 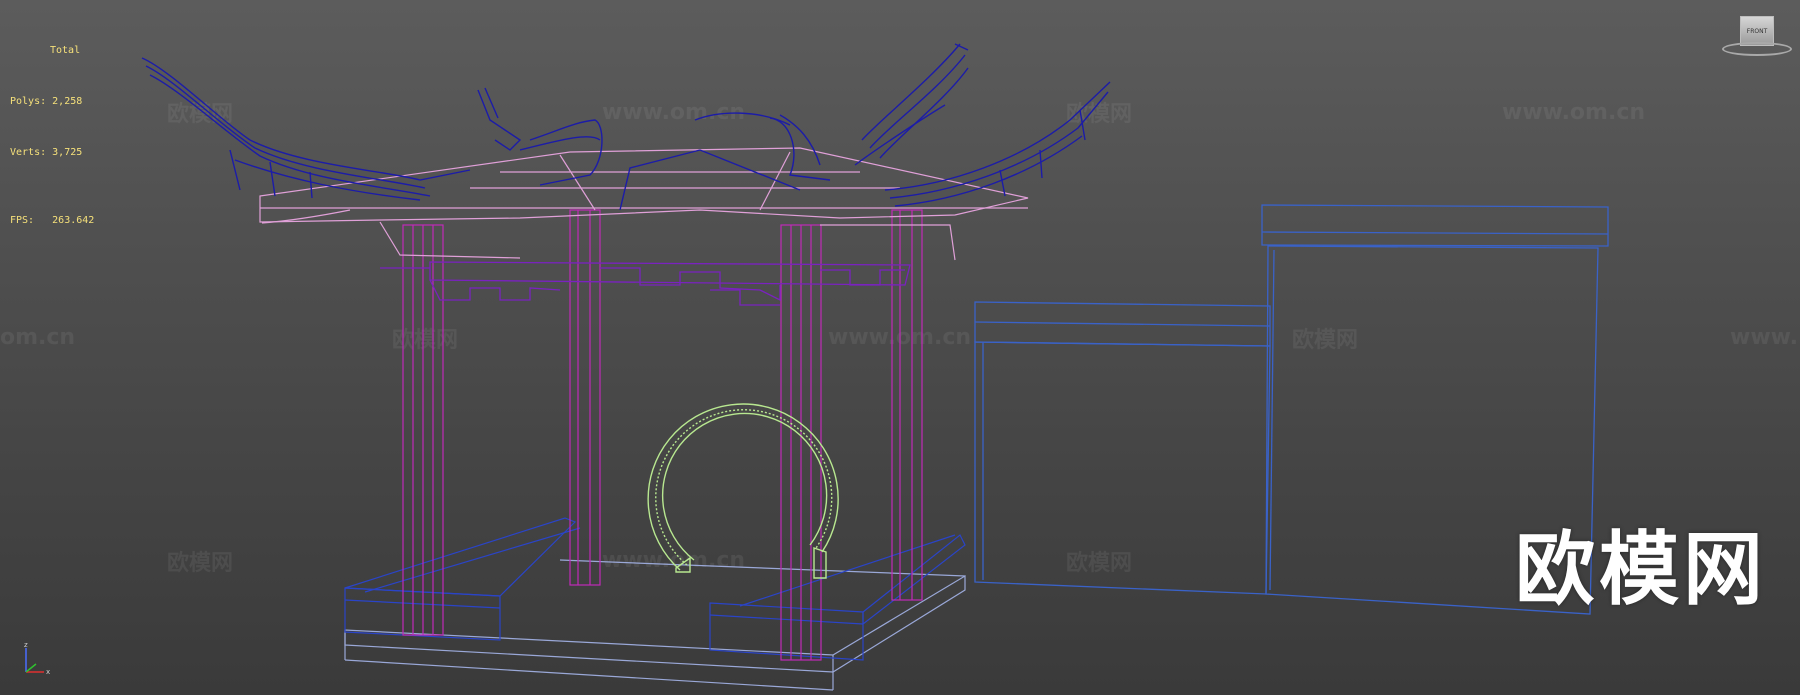 I want to click on viewcube: FRONT, so click(x=1757, y=35).